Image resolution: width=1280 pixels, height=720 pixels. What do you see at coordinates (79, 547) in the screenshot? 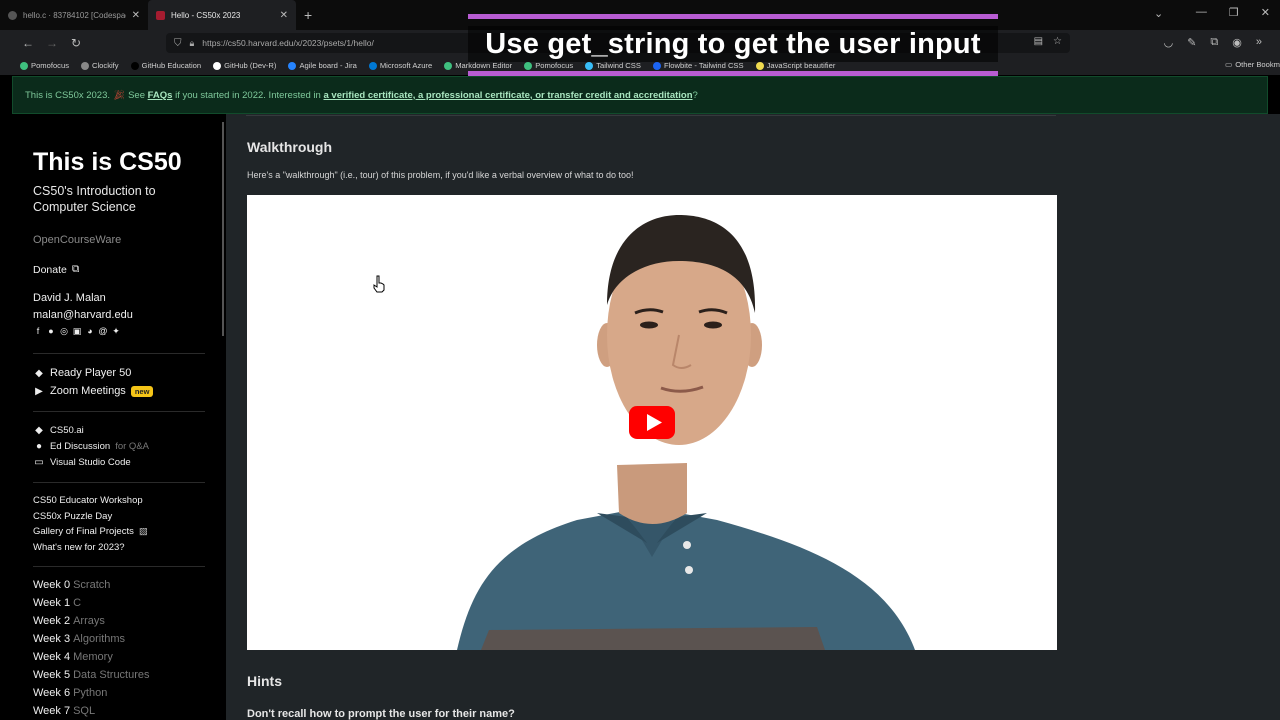
I see `whats-new-link: What's new for 2023?` at bounding box center [79, 547].